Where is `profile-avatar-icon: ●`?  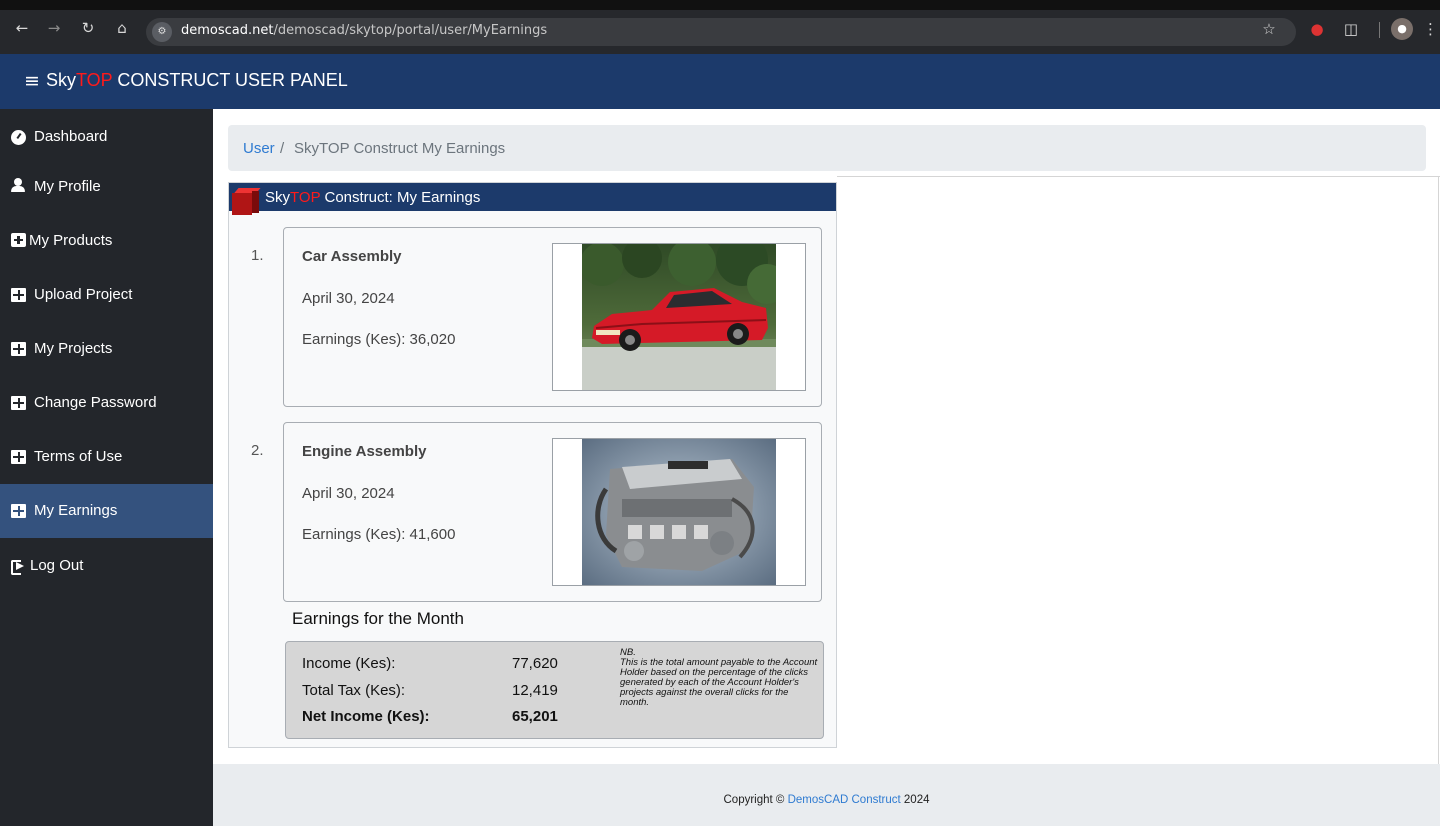
profile-avatar-icon: ● is located at coordinates (1402, 29).